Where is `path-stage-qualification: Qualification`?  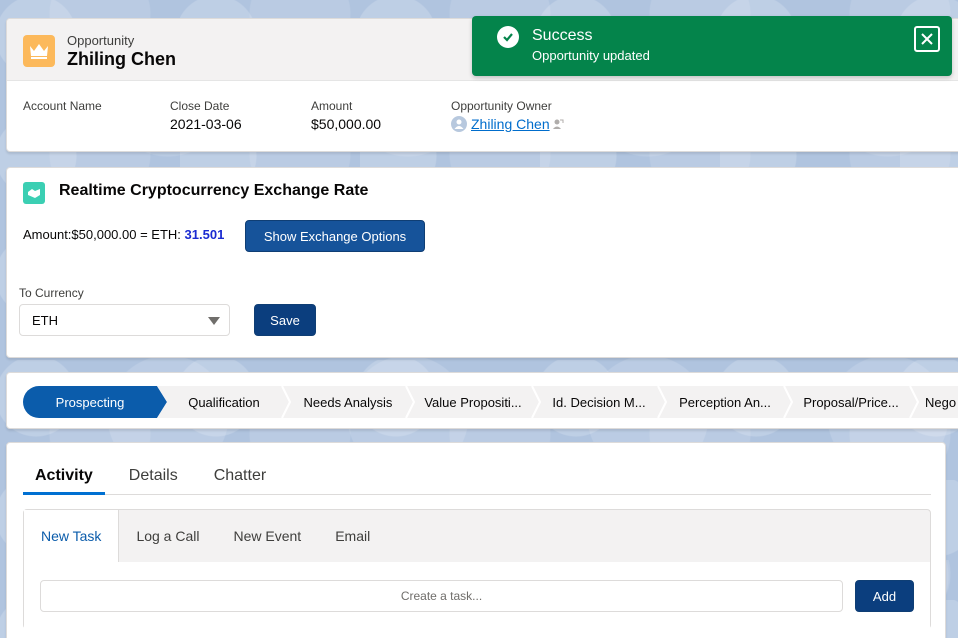
path-stage-qualification: Qualification is located at coordinates (224, 402).